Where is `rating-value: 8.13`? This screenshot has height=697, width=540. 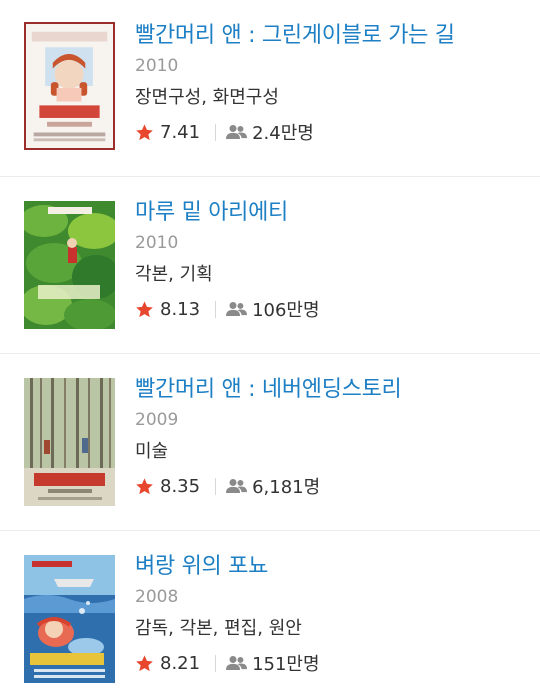
rating-value: 8.13 is located at coordinates (180, 309).